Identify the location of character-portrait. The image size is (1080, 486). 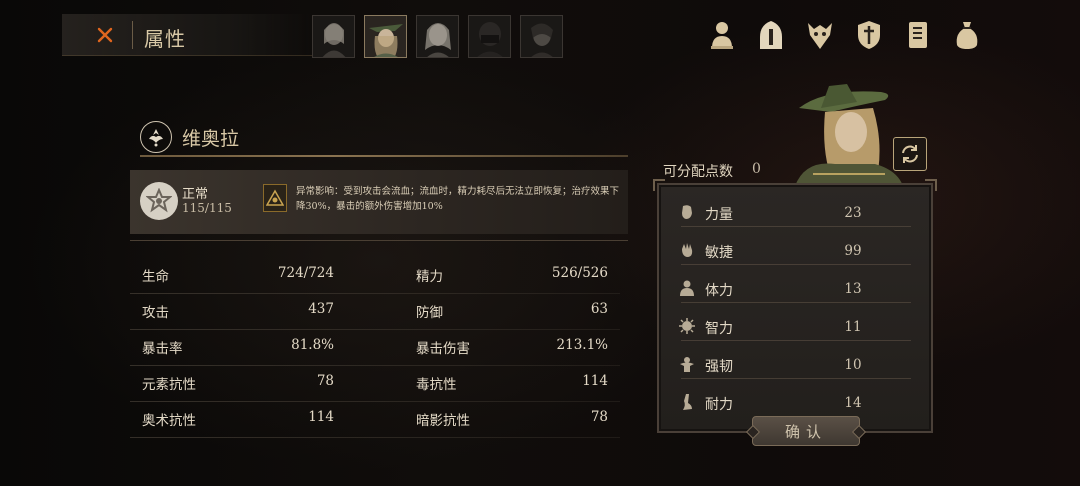
(849, 135).